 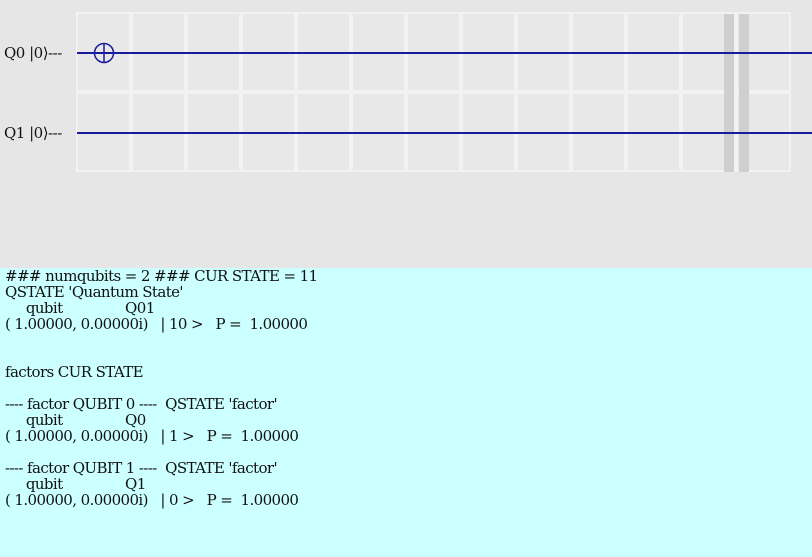 What do you see at coordinates (94, 292) in the screenshot?
I see `console-line: QSTATE 'Quantum State'` at bounding box center [94, 292].